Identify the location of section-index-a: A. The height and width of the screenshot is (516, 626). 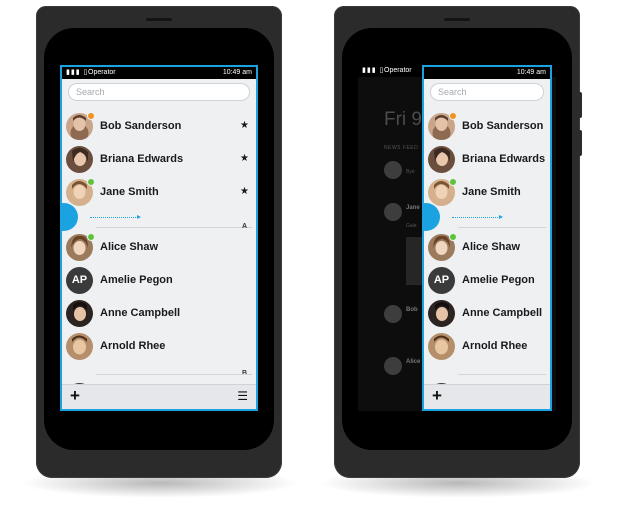
(244, 226).